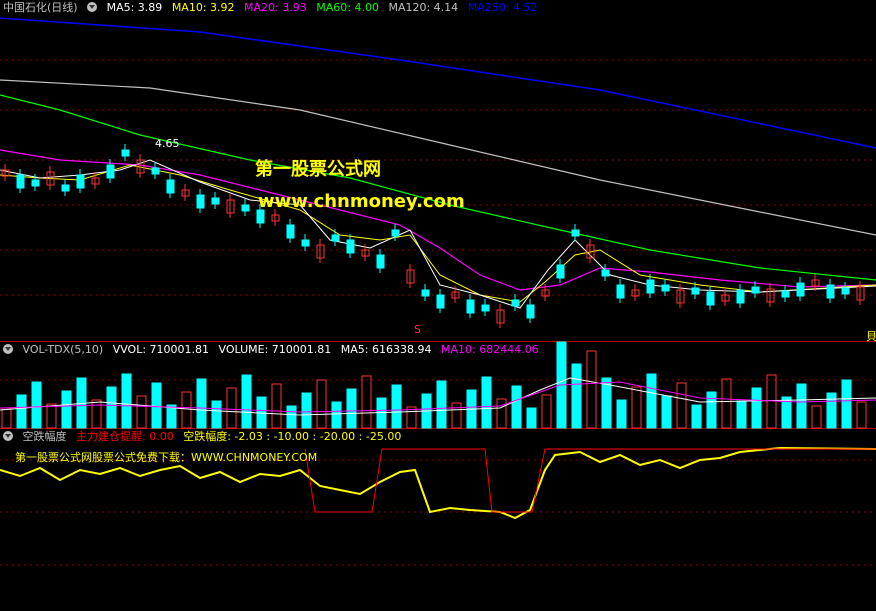 This screenshot has height=611, width=876. I want to click on watermark-url: www.chnmoney.com, so click(361, 201).